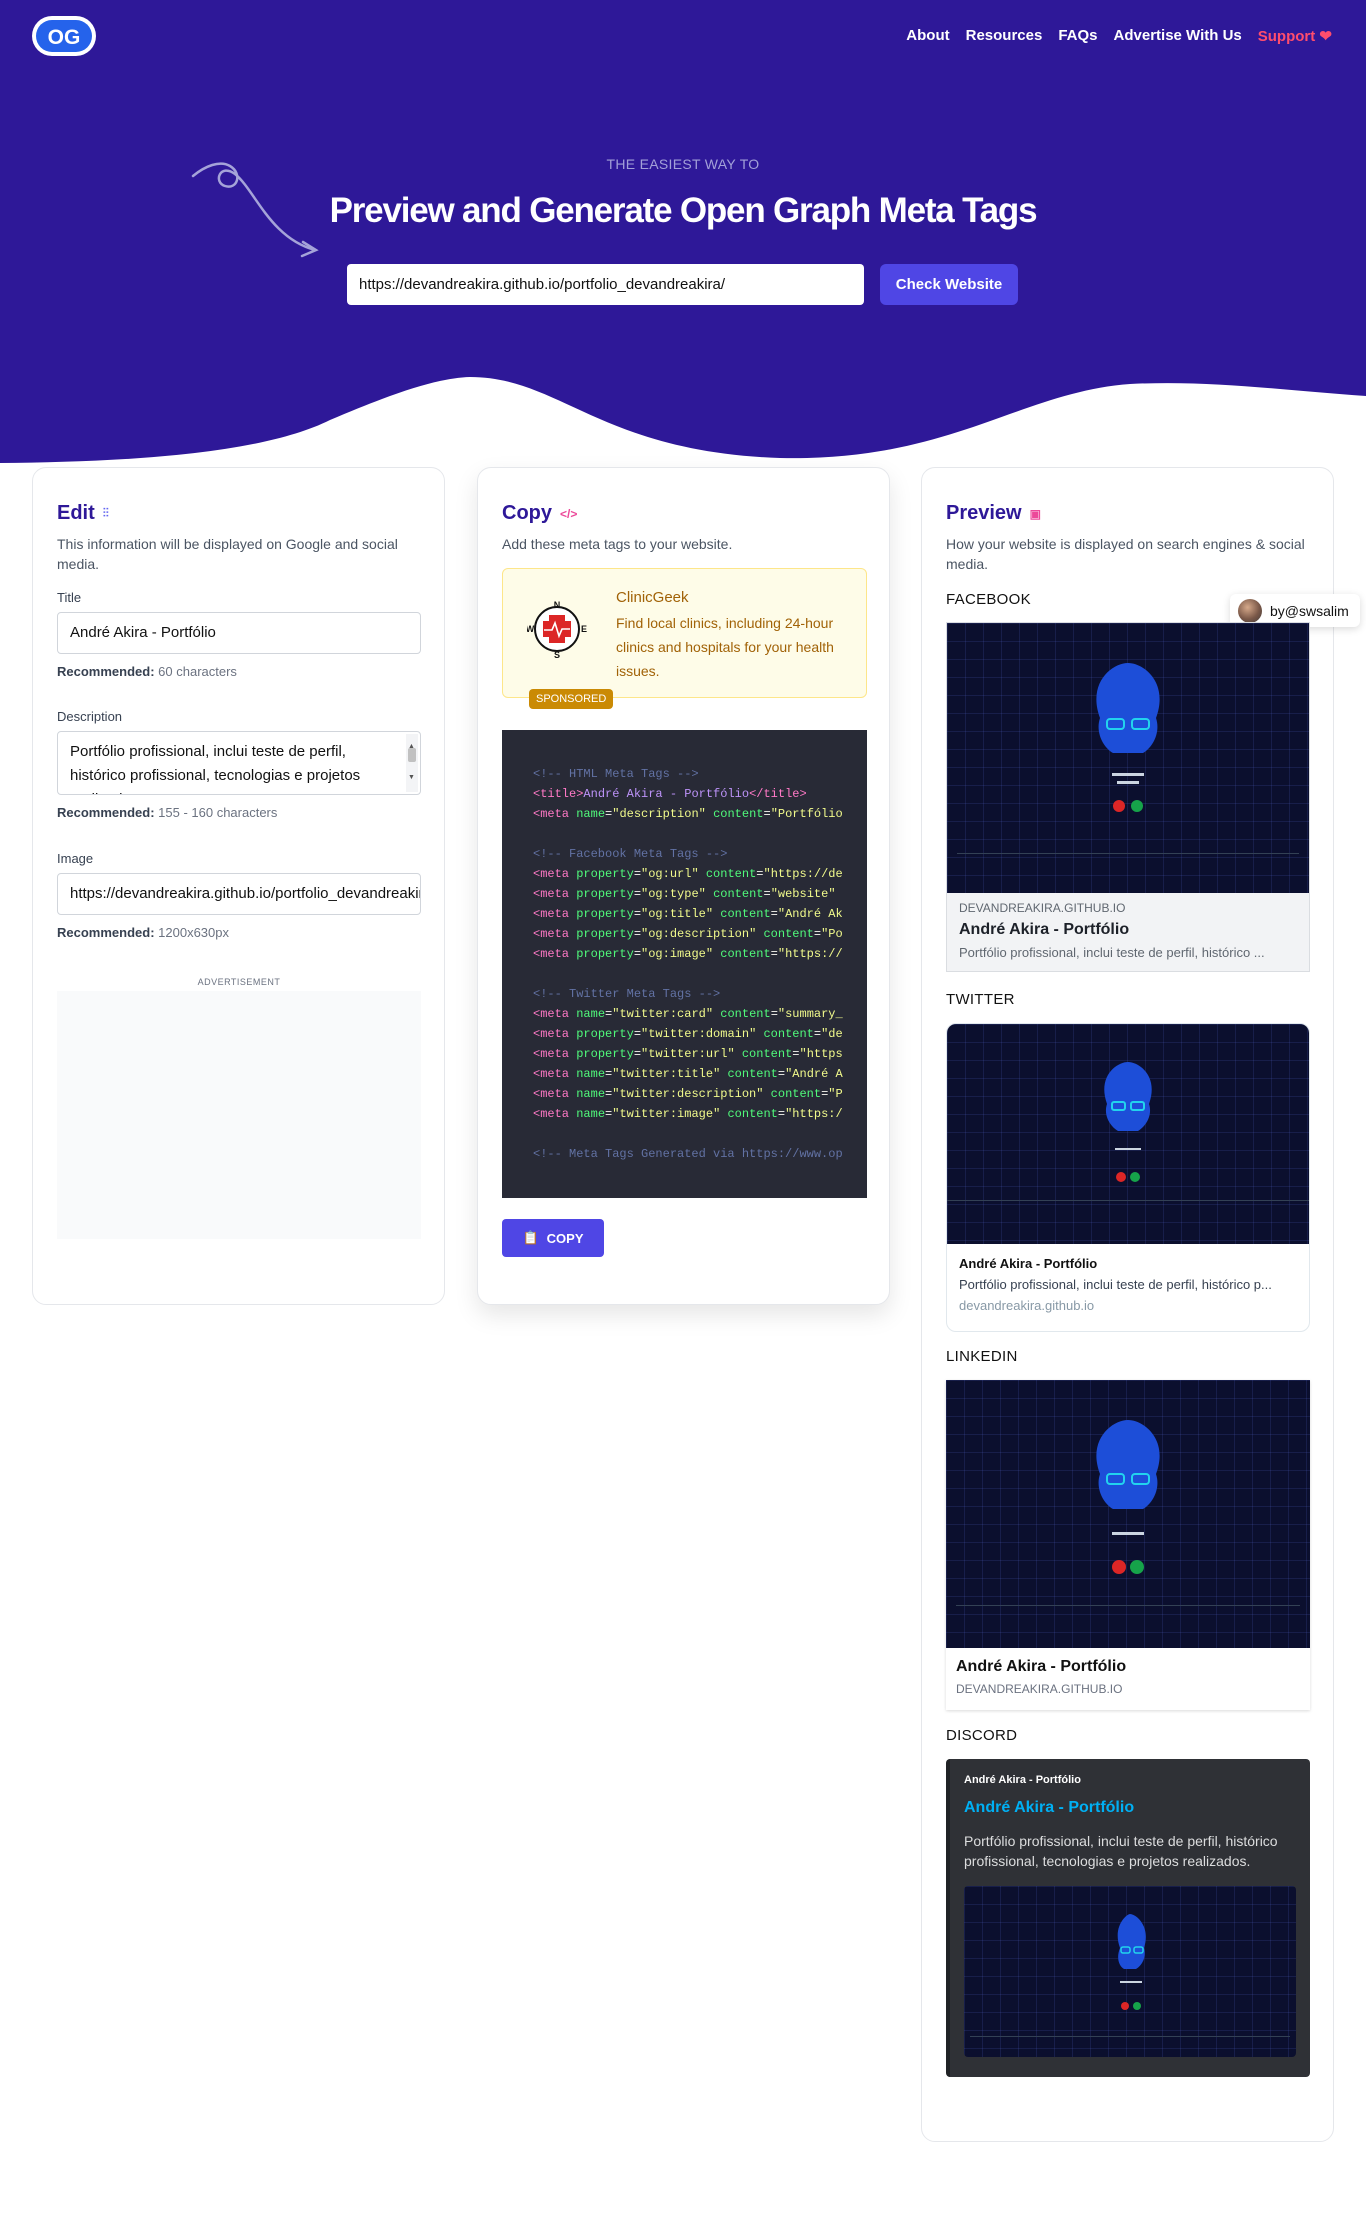 Image resolution: width=1366 pixels, height=2221 pixels. Describe the element at coordinates (988, 599) in the screenshot. I see `facebook-label: FACEBOOK` at that location.